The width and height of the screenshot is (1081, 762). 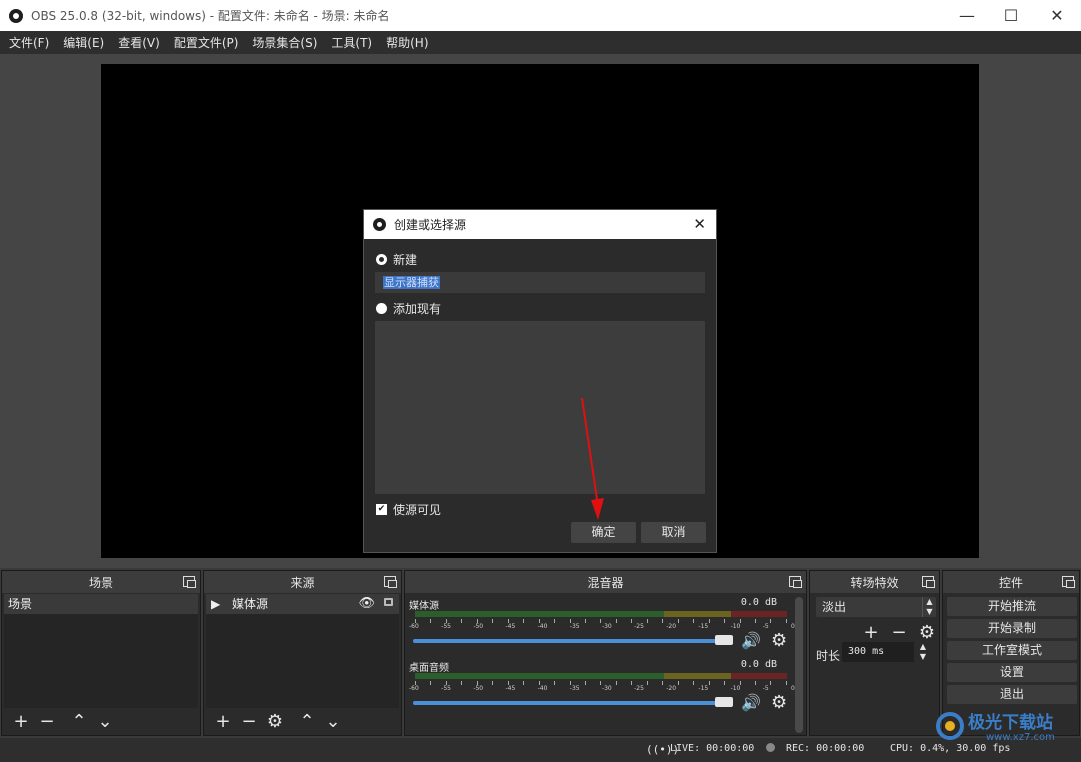 I want to click on channel-name: 桌面音频, so click(x=429, y=668).